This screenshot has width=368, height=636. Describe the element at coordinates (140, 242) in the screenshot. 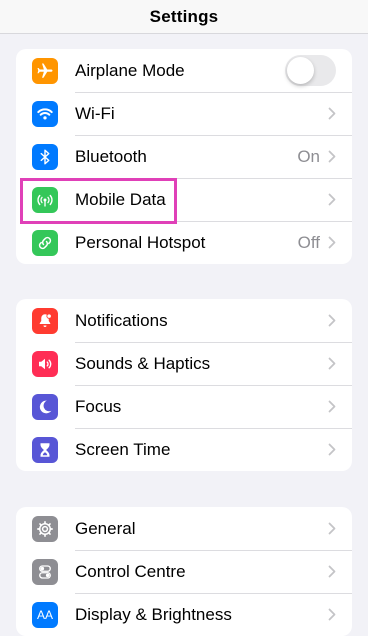

I see `personal-hotspot-label: Personal Hotspot` at that location.